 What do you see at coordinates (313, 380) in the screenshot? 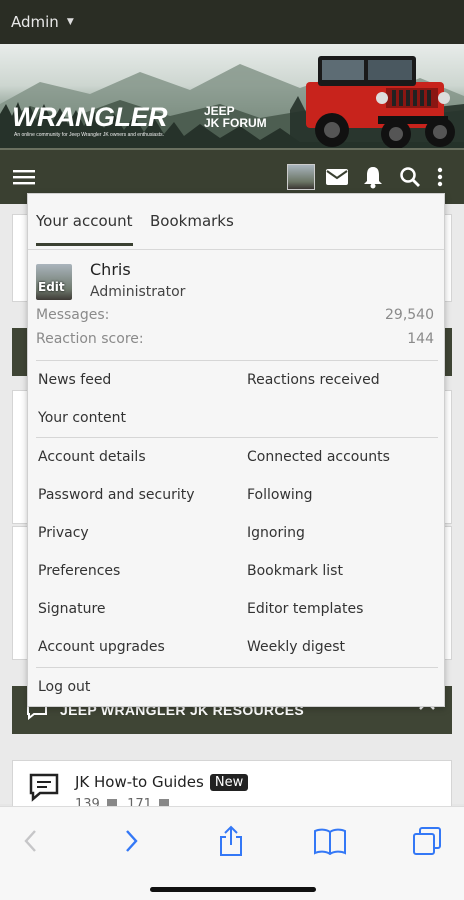
I see `link-reactions-received: Reactions received` at bounding box center [313, 380].